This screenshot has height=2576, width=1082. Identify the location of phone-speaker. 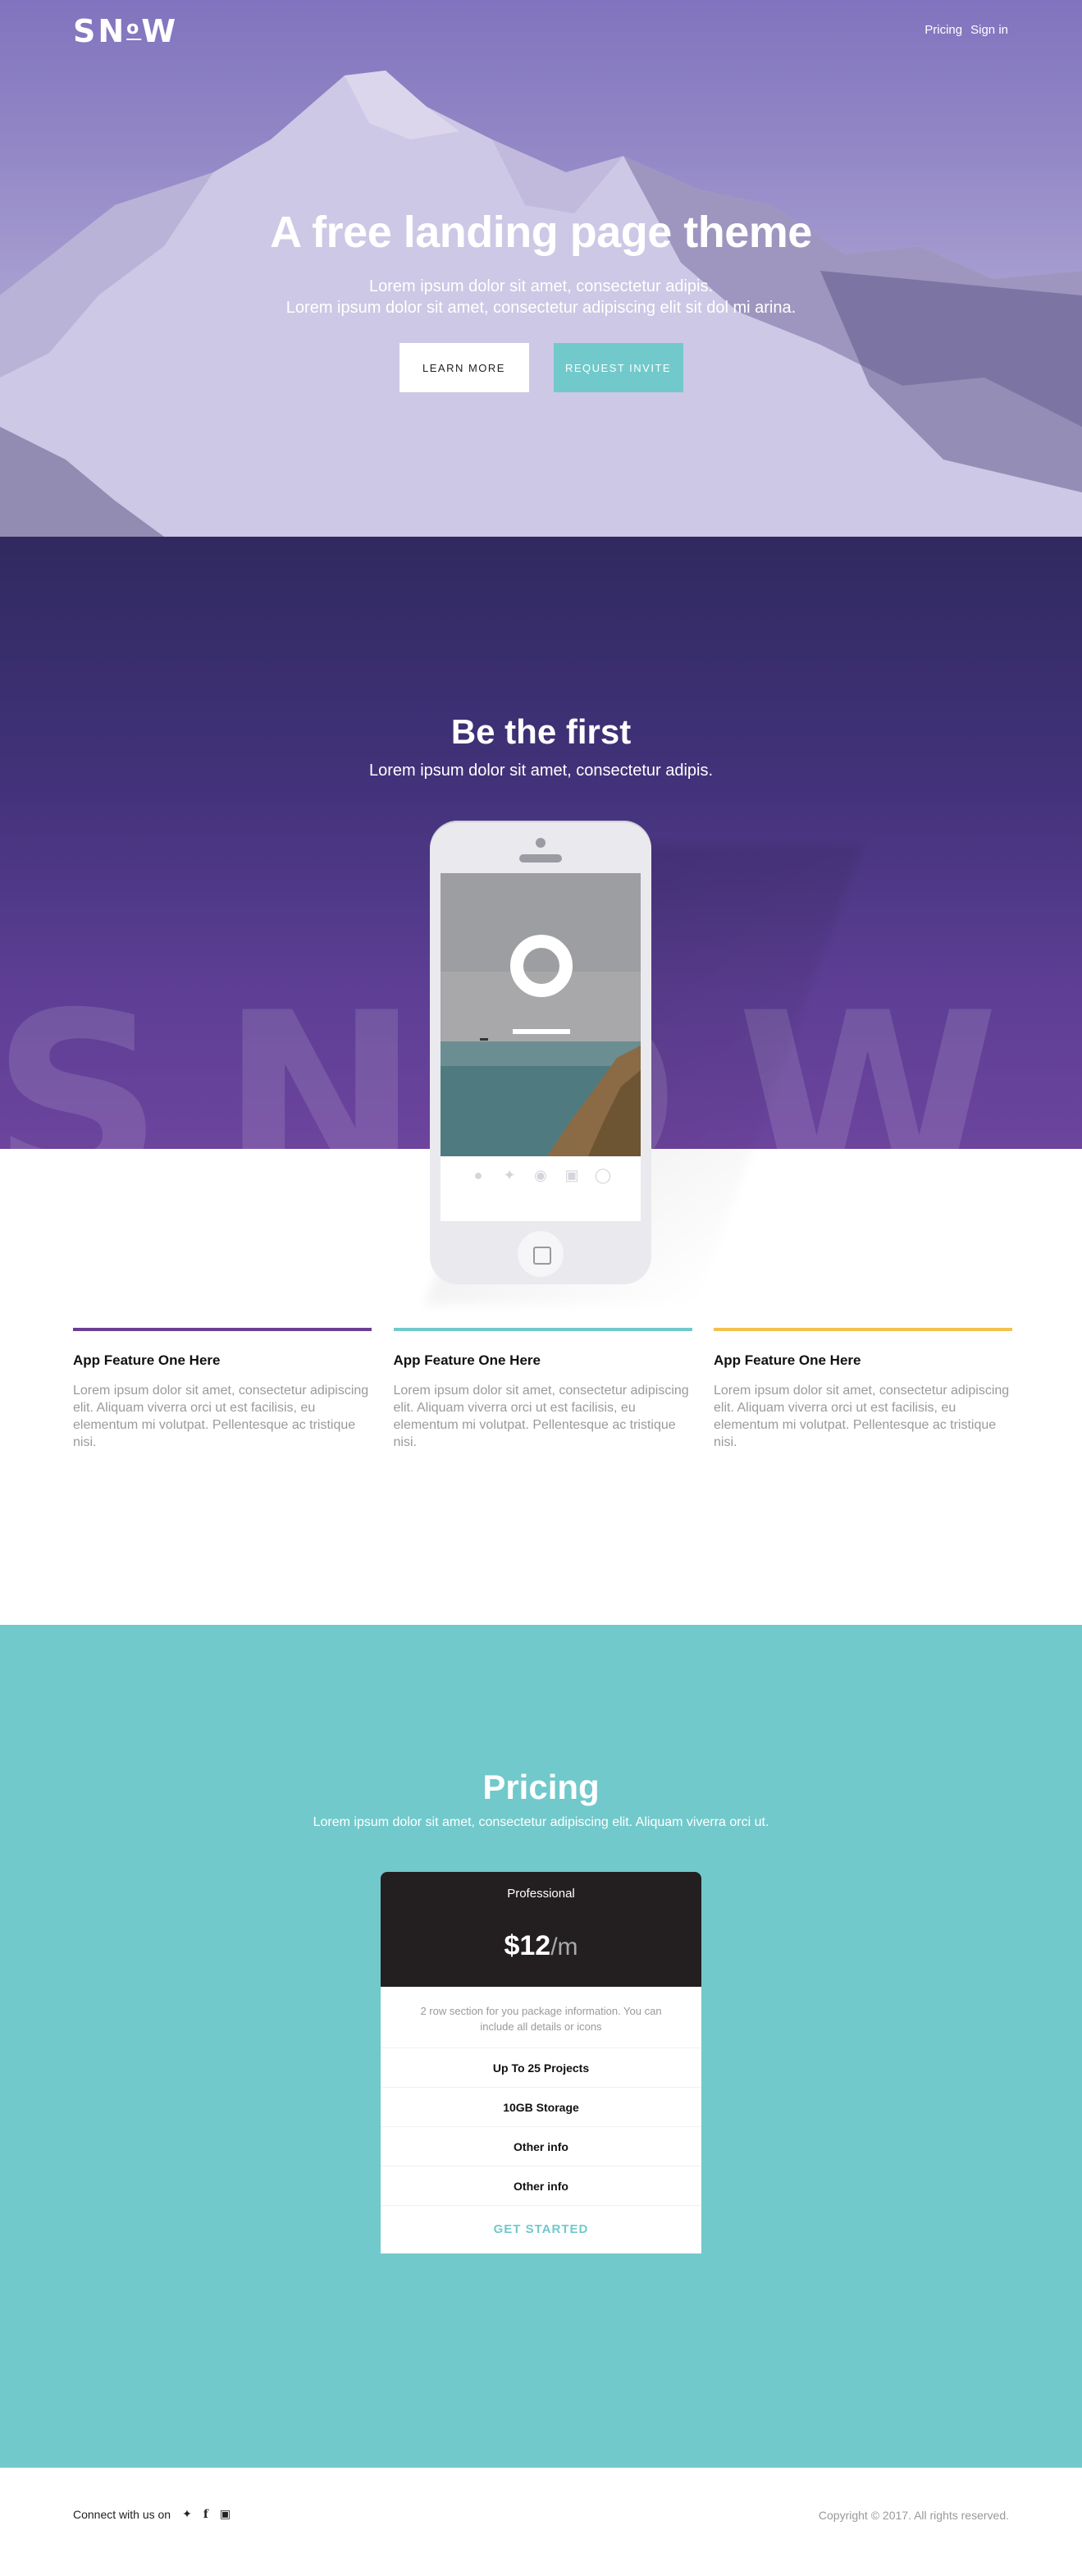
(540, 858).